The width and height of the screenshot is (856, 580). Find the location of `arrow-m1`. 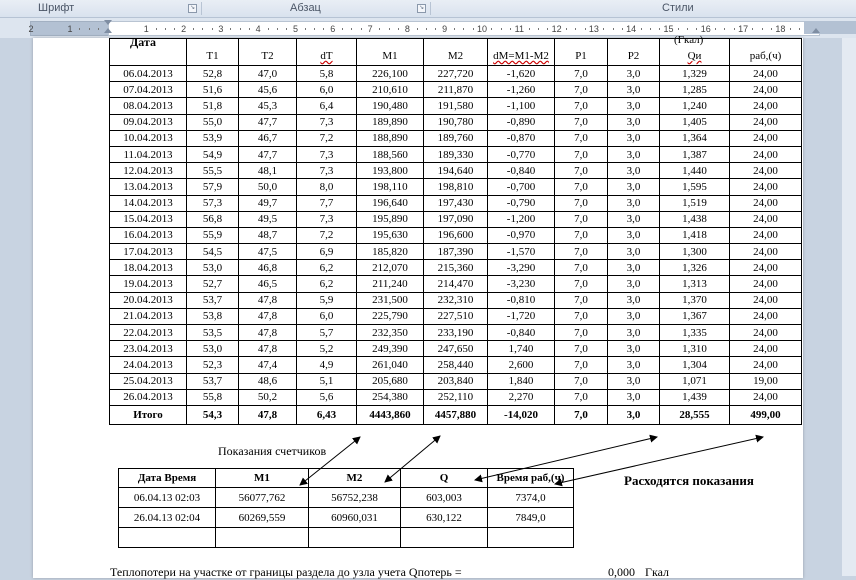

arrow-m1 is located at coordinates (330, 461).